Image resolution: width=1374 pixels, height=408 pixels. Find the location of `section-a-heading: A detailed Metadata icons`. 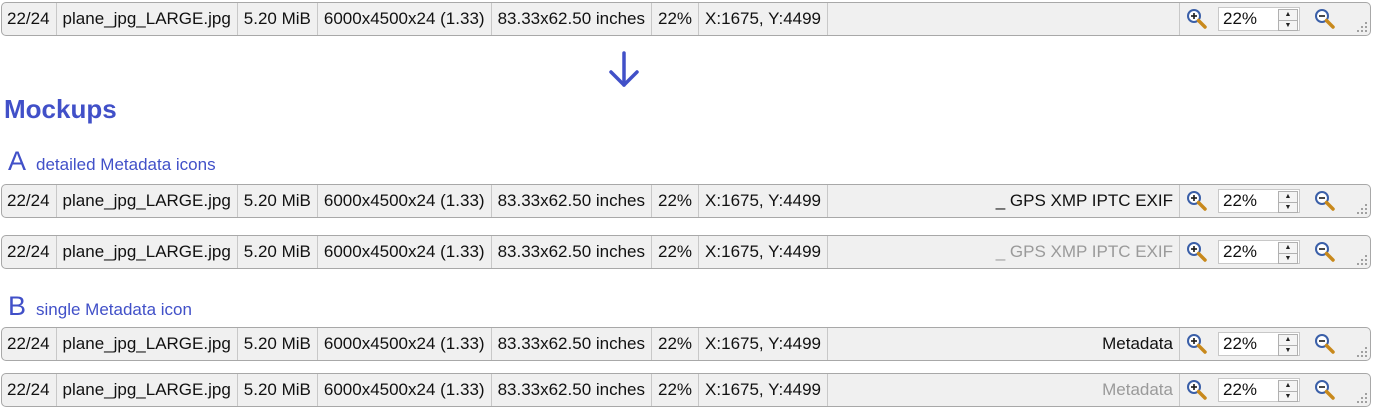

section-a-heading: A detailed Metadata icons is located at coordinates (112, 161).